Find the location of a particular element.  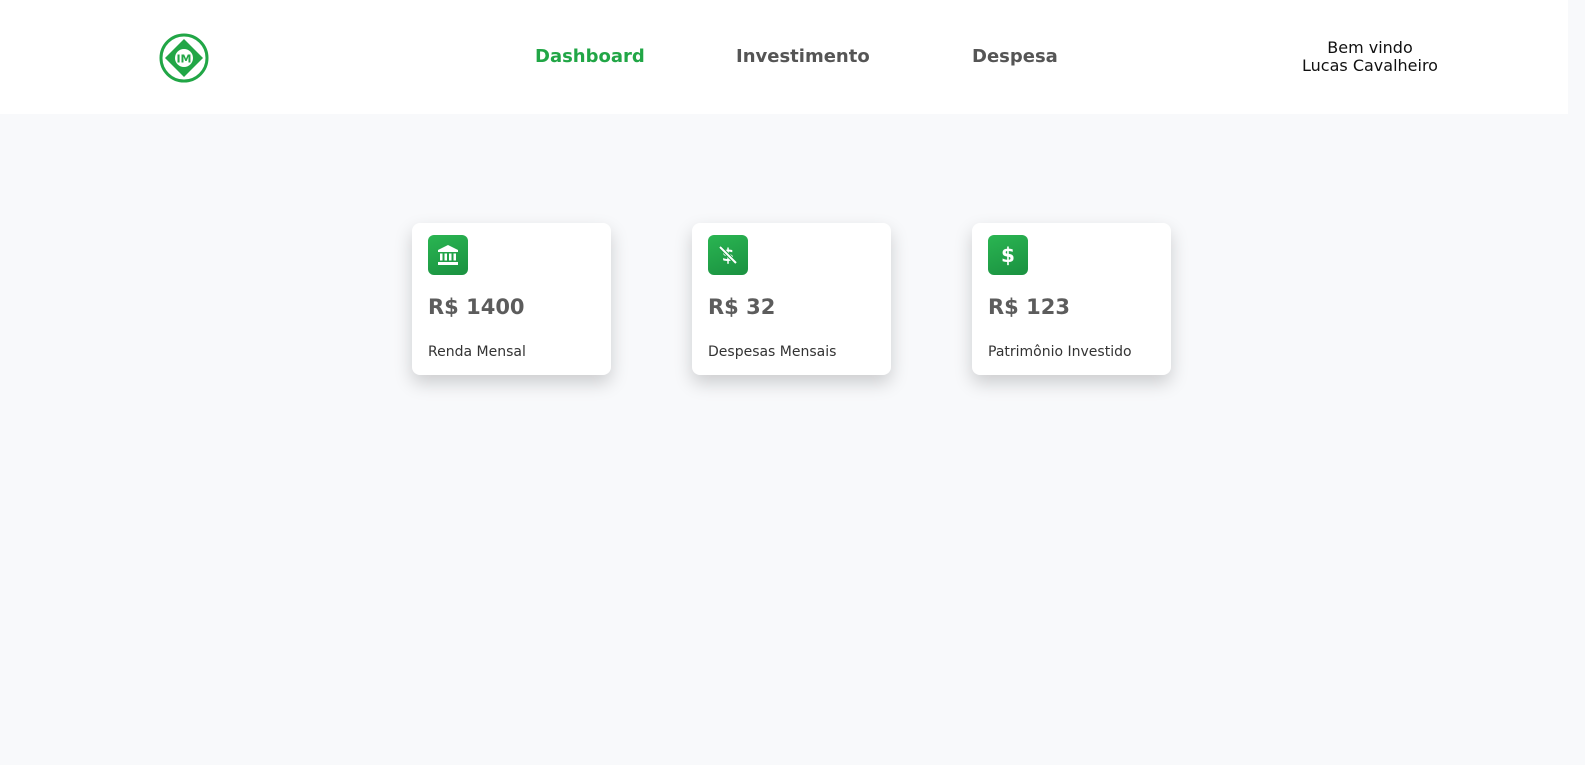

dollar-icon: $ is located at coordinates (1008, 255).